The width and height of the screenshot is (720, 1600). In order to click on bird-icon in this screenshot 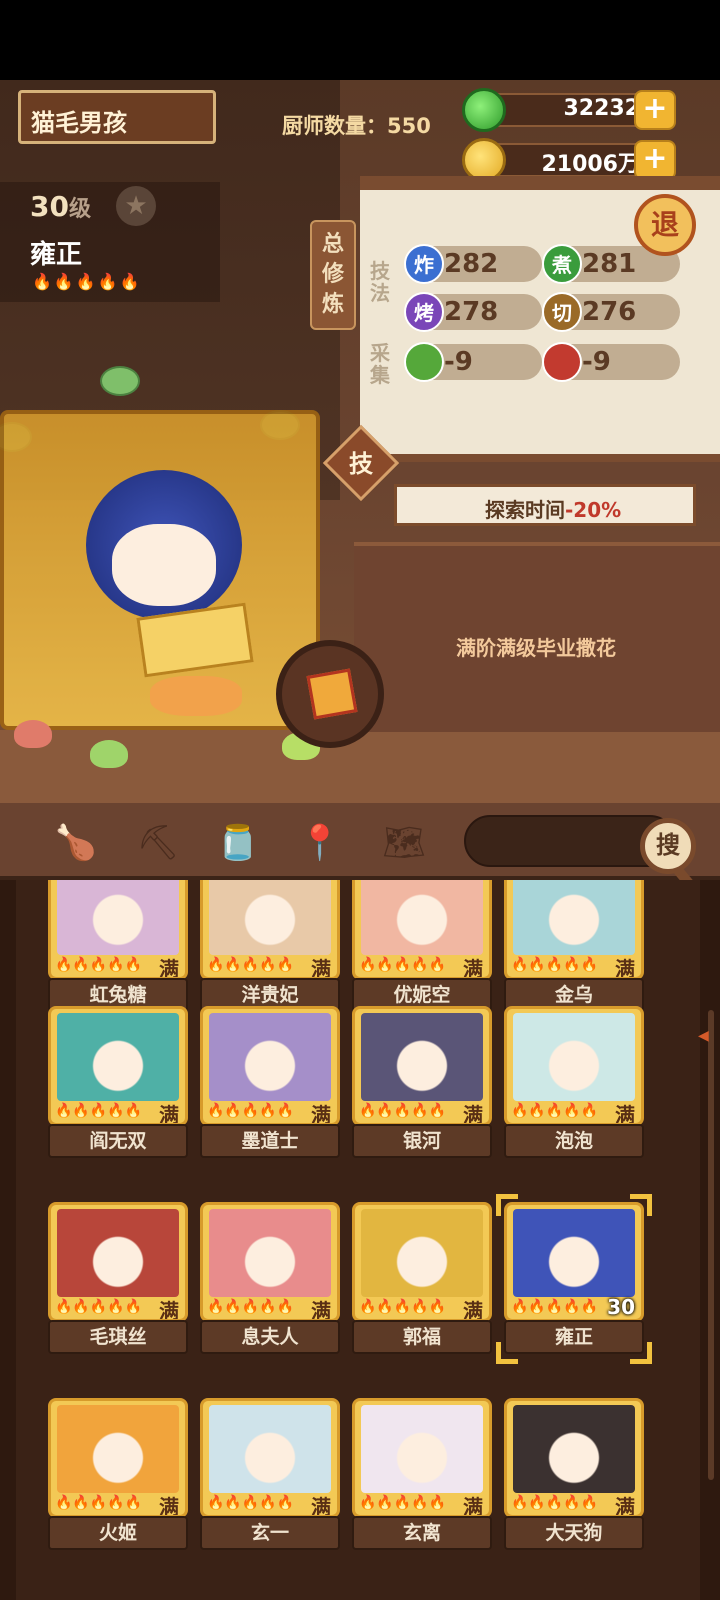, I will do `click(120, 381)`.